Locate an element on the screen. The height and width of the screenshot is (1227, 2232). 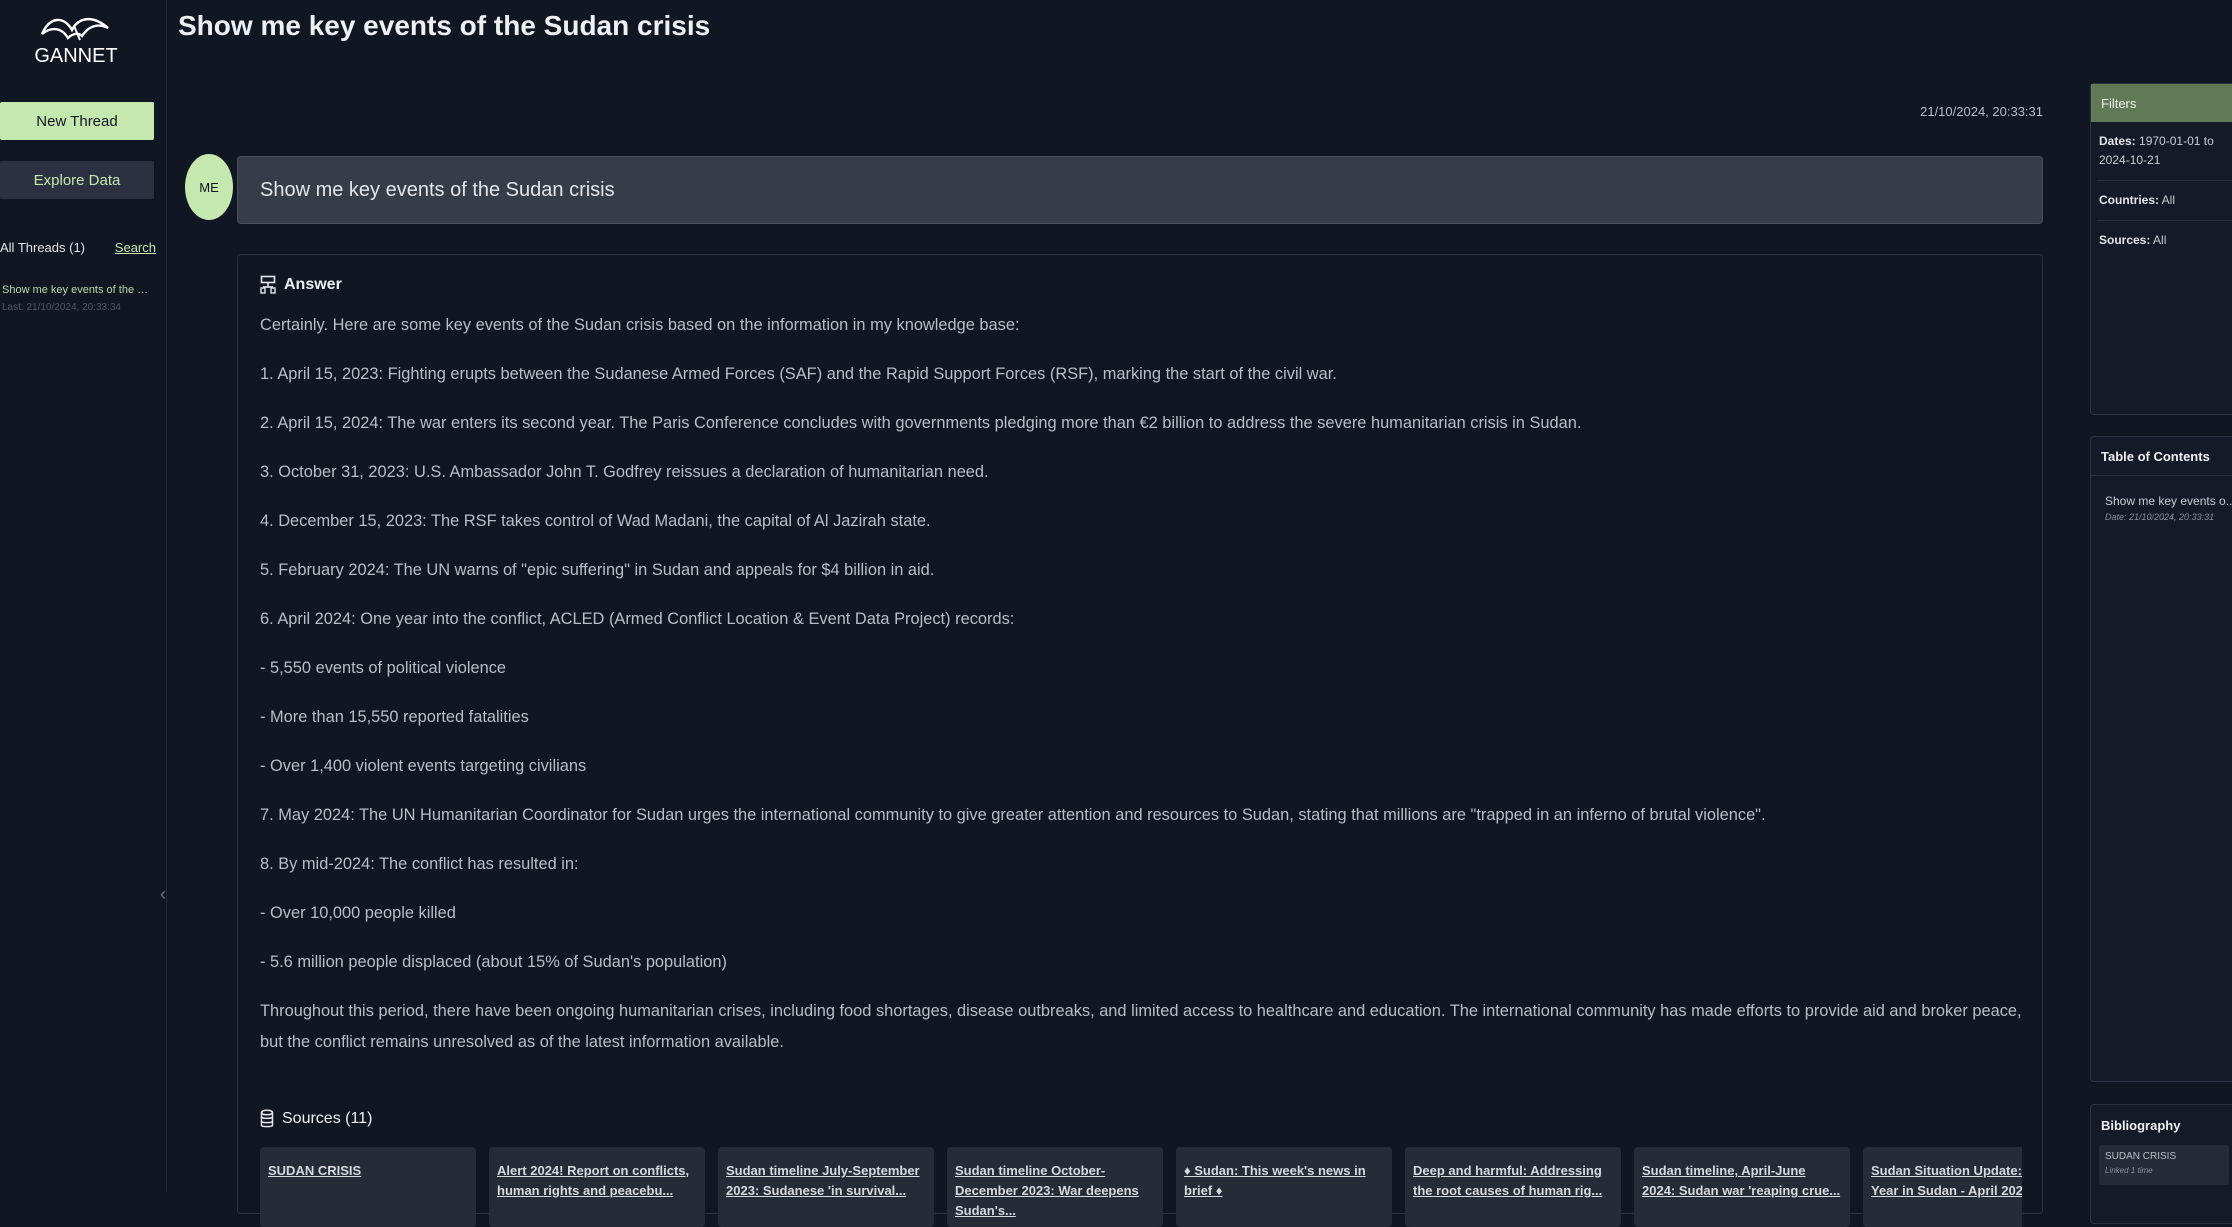
filter-countries-value: All is located at coordinates (2168, 200).